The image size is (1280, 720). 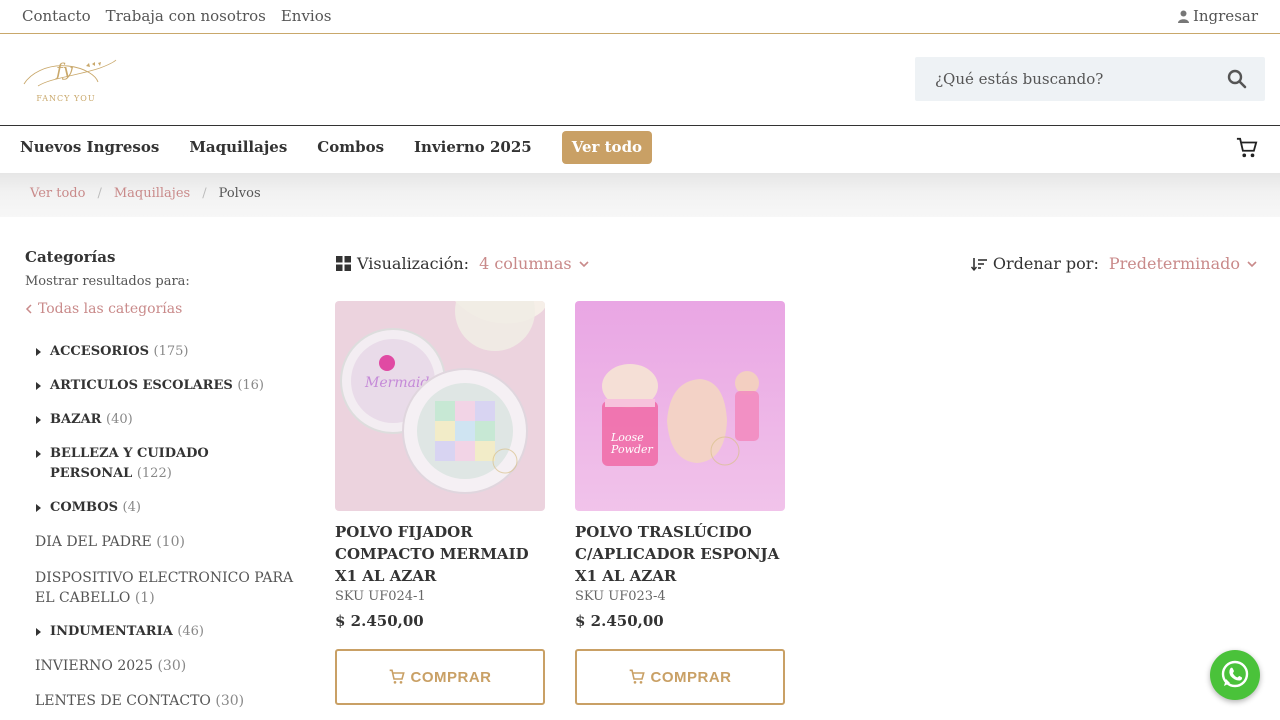 I want to click on search-bar, so click(x=1090, y=79).